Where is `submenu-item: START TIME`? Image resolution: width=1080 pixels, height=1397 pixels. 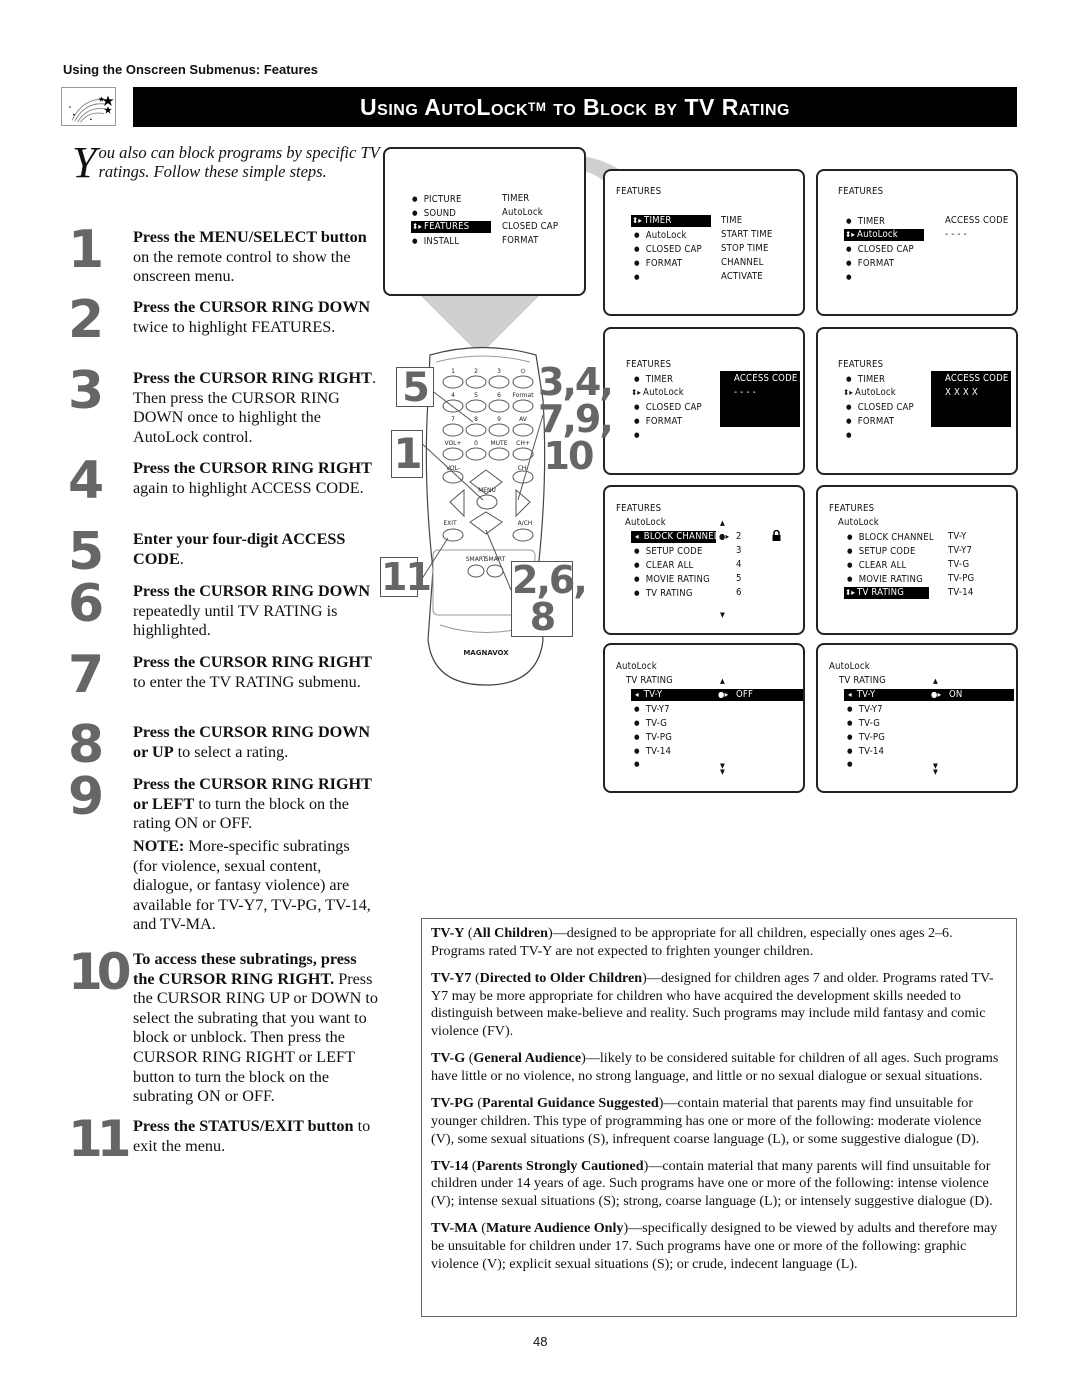
submenu-item: START TIME is located at coordinates (747, 234).